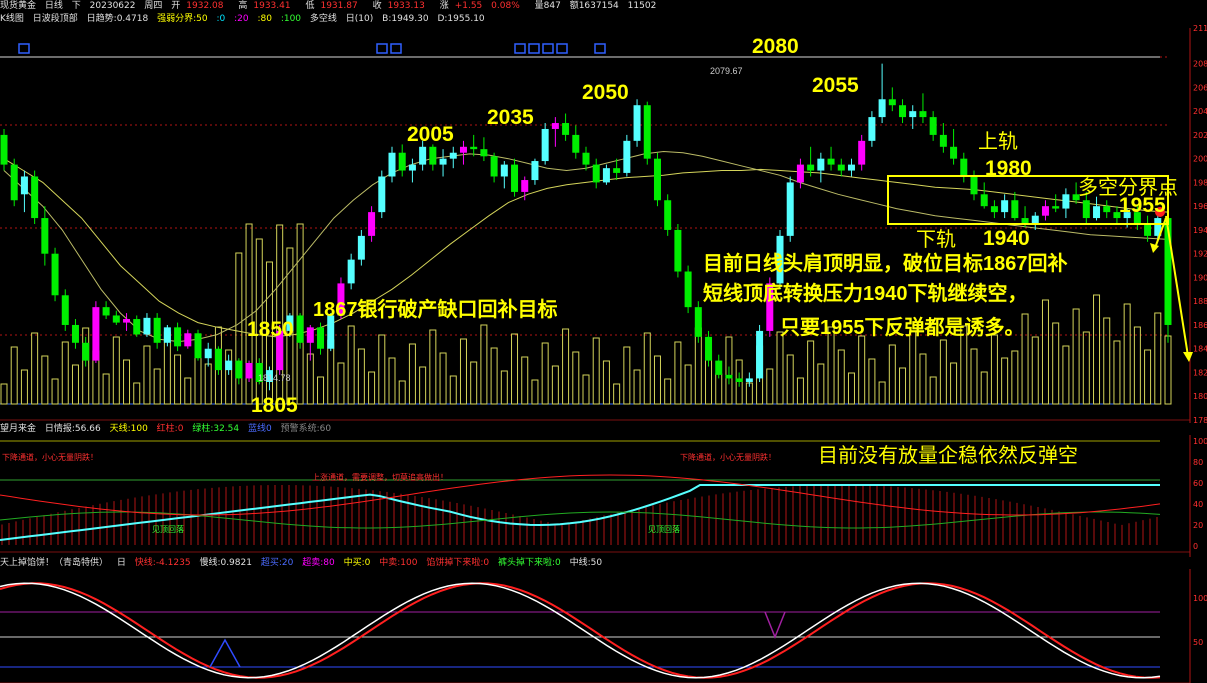 This screenshot has height=683, width=1207. What do you see at coordinates (505, 6) in the screenshot?
I see `change-pct: 0.08%` at bounding box center [505, 6].